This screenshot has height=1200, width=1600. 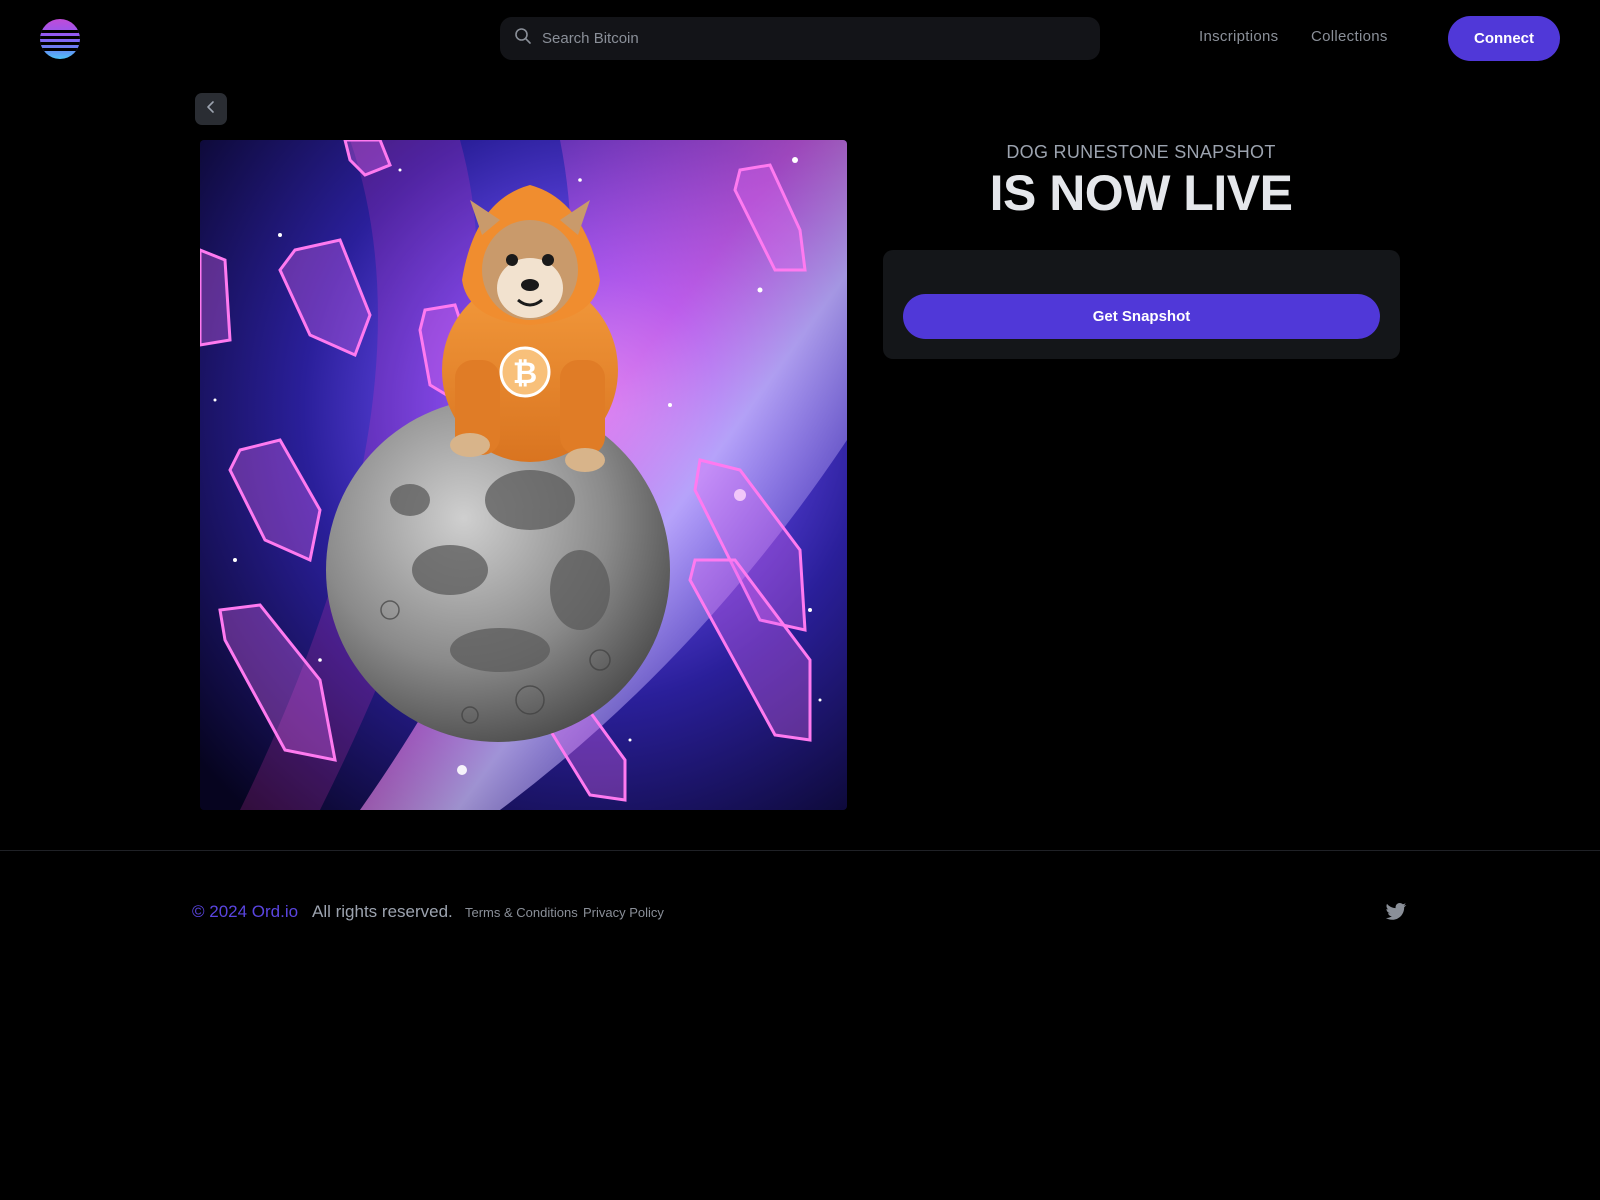 I want to click on privacy-link: Privacy Policy, so click(x=623, y=912).